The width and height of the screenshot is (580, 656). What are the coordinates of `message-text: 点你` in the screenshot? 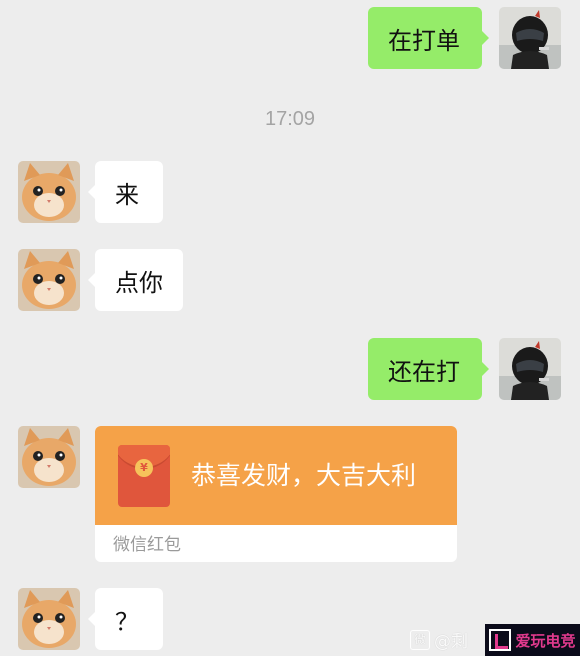 It's located at (139, 282).